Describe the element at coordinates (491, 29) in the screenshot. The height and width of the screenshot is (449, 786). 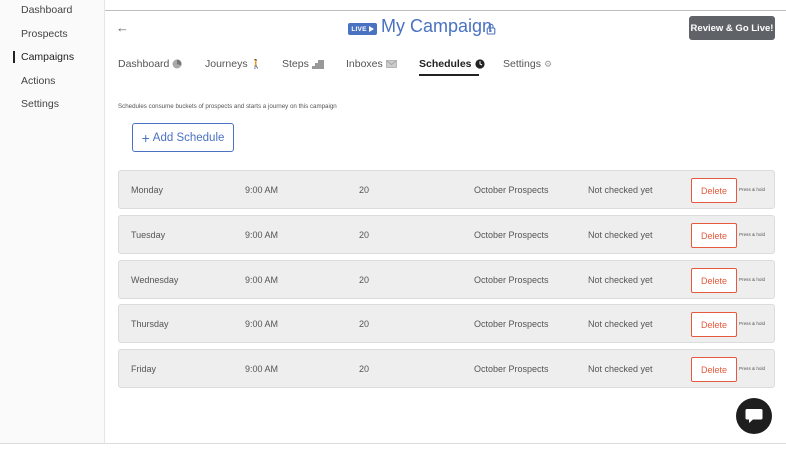
I see `lock-icon` at that location.